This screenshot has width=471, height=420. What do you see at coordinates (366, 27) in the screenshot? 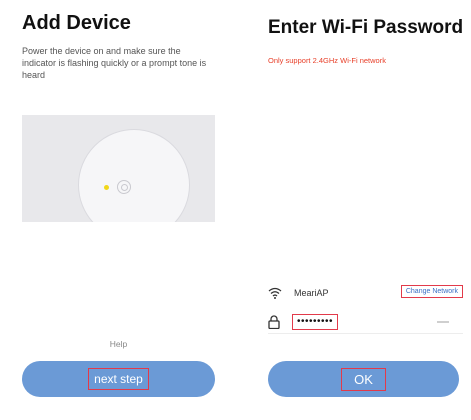
I see `page-title: Enter Wi-Fi Password` at bounding box center [366, 27].